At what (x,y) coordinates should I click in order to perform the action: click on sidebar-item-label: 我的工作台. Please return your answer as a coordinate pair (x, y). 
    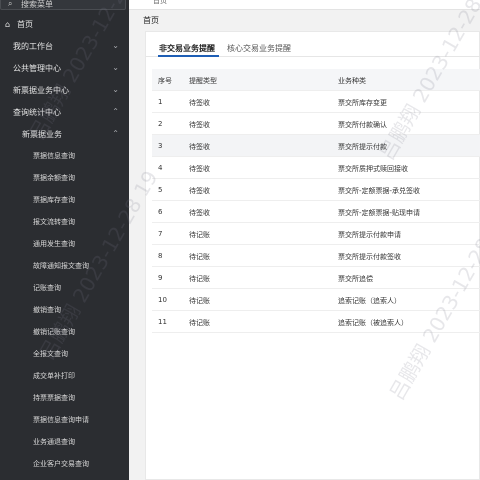
    Looking at the image, I should click on (33, 46).